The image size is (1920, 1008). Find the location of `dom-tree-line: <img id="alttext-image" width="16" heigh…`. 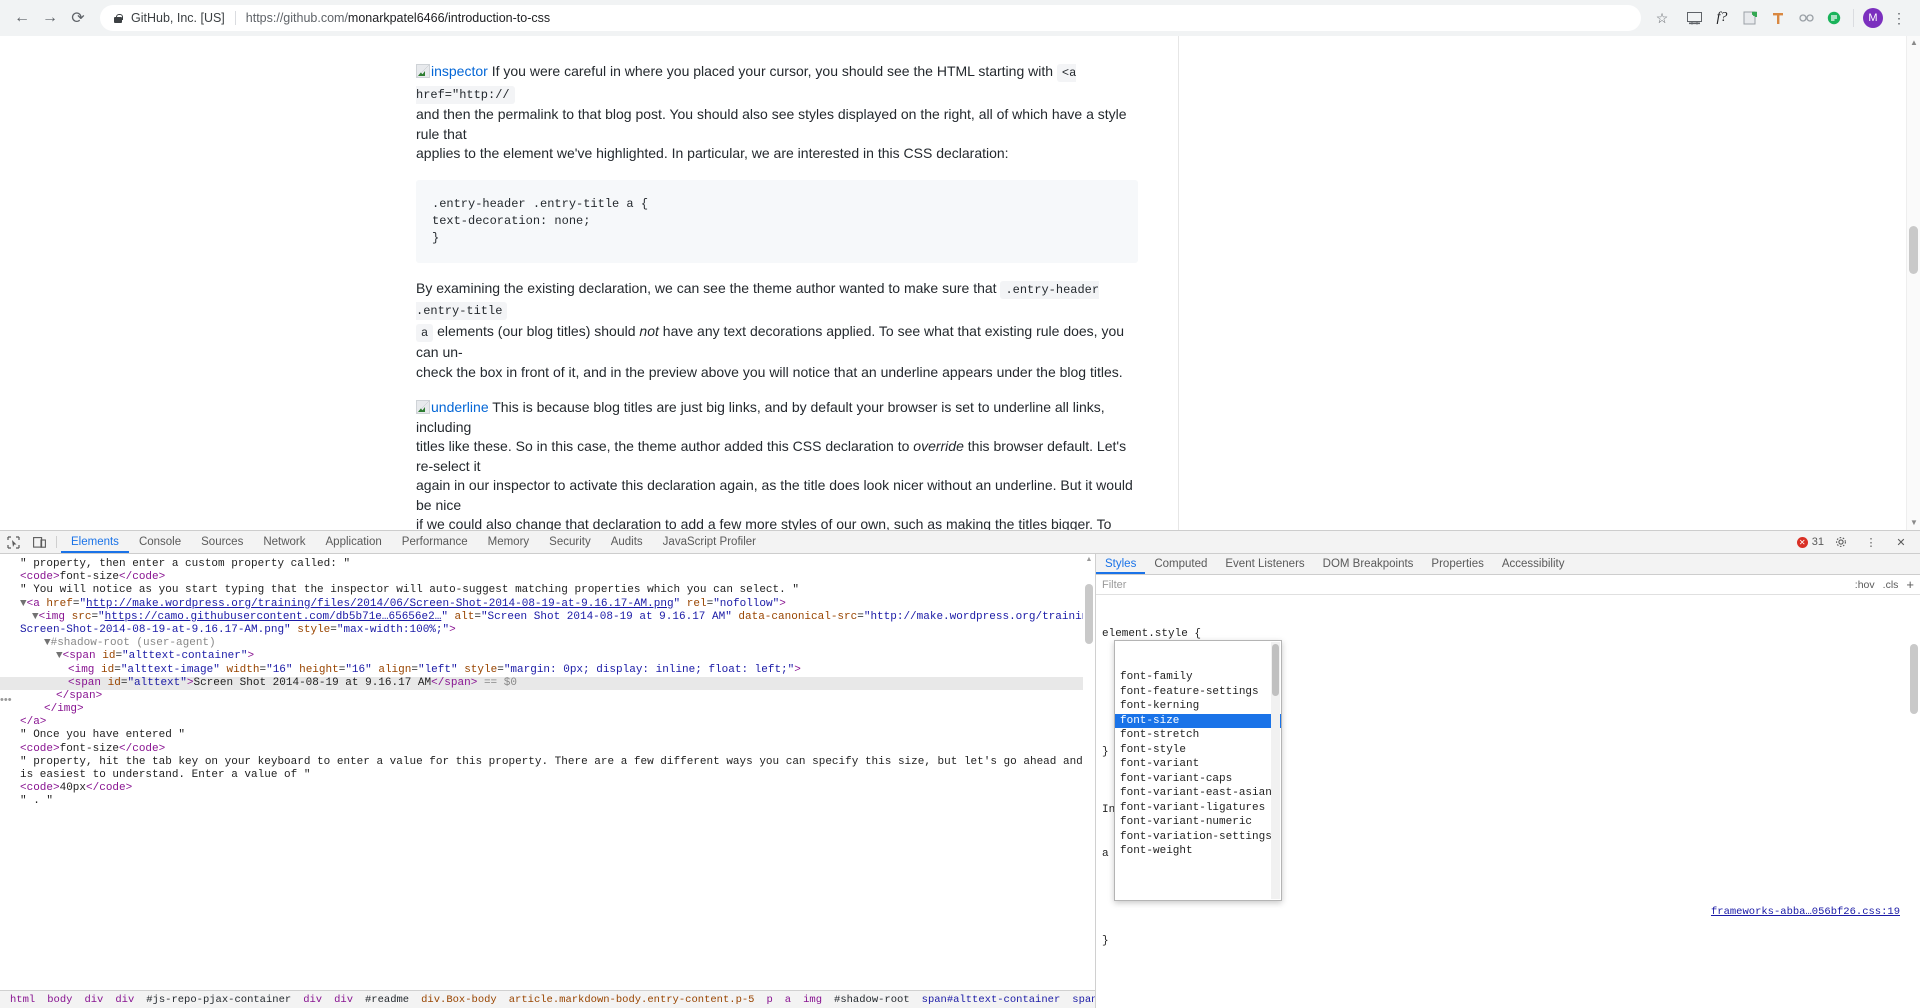

dom-tree-line: <img id="alttext-image" width="16" heigh… is located at coordinates (547, 670).